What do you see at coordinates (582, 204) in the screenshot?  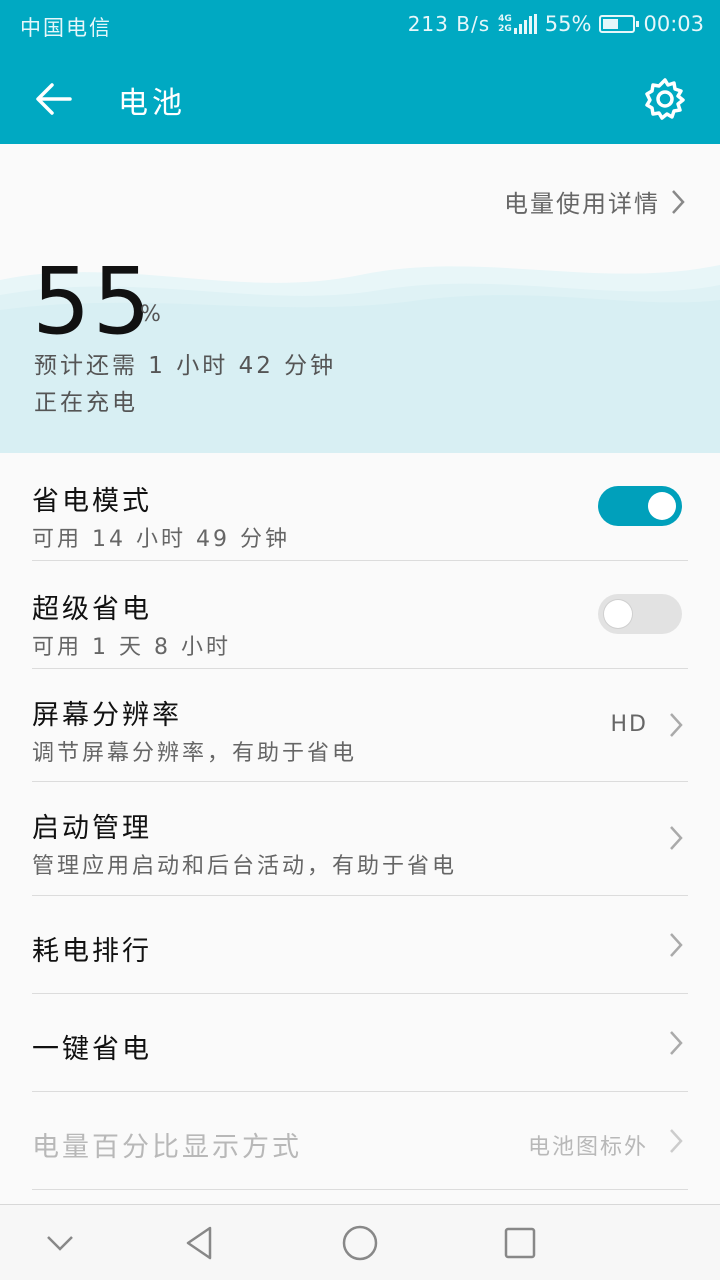 I see `details-link-label: 电量使用详情` at bounding box center [582, 204].